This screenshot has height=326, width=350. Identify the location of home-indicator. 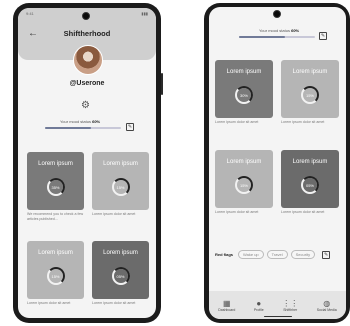
(277, 316).